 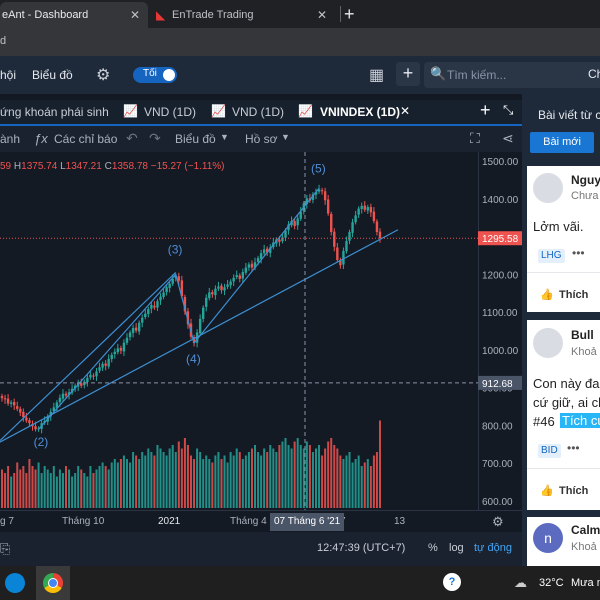 I want to click on log-toggle: log, so click(x=456, y=548).